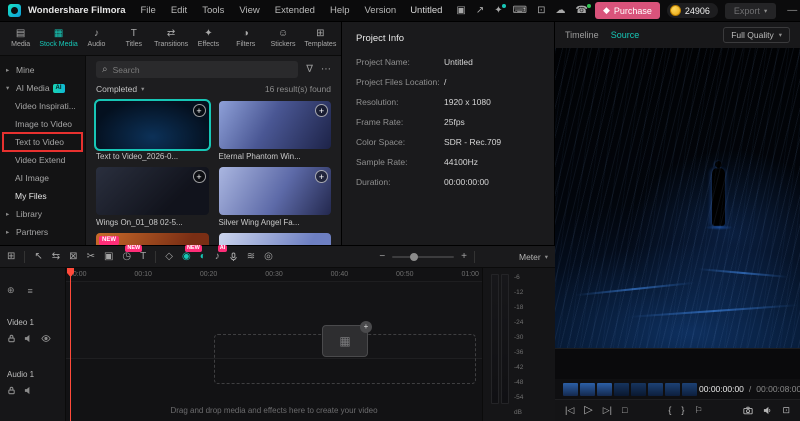  Describe the element at coordinates (423, 256) in the screenshot. I see `zoom-slider` at that location.